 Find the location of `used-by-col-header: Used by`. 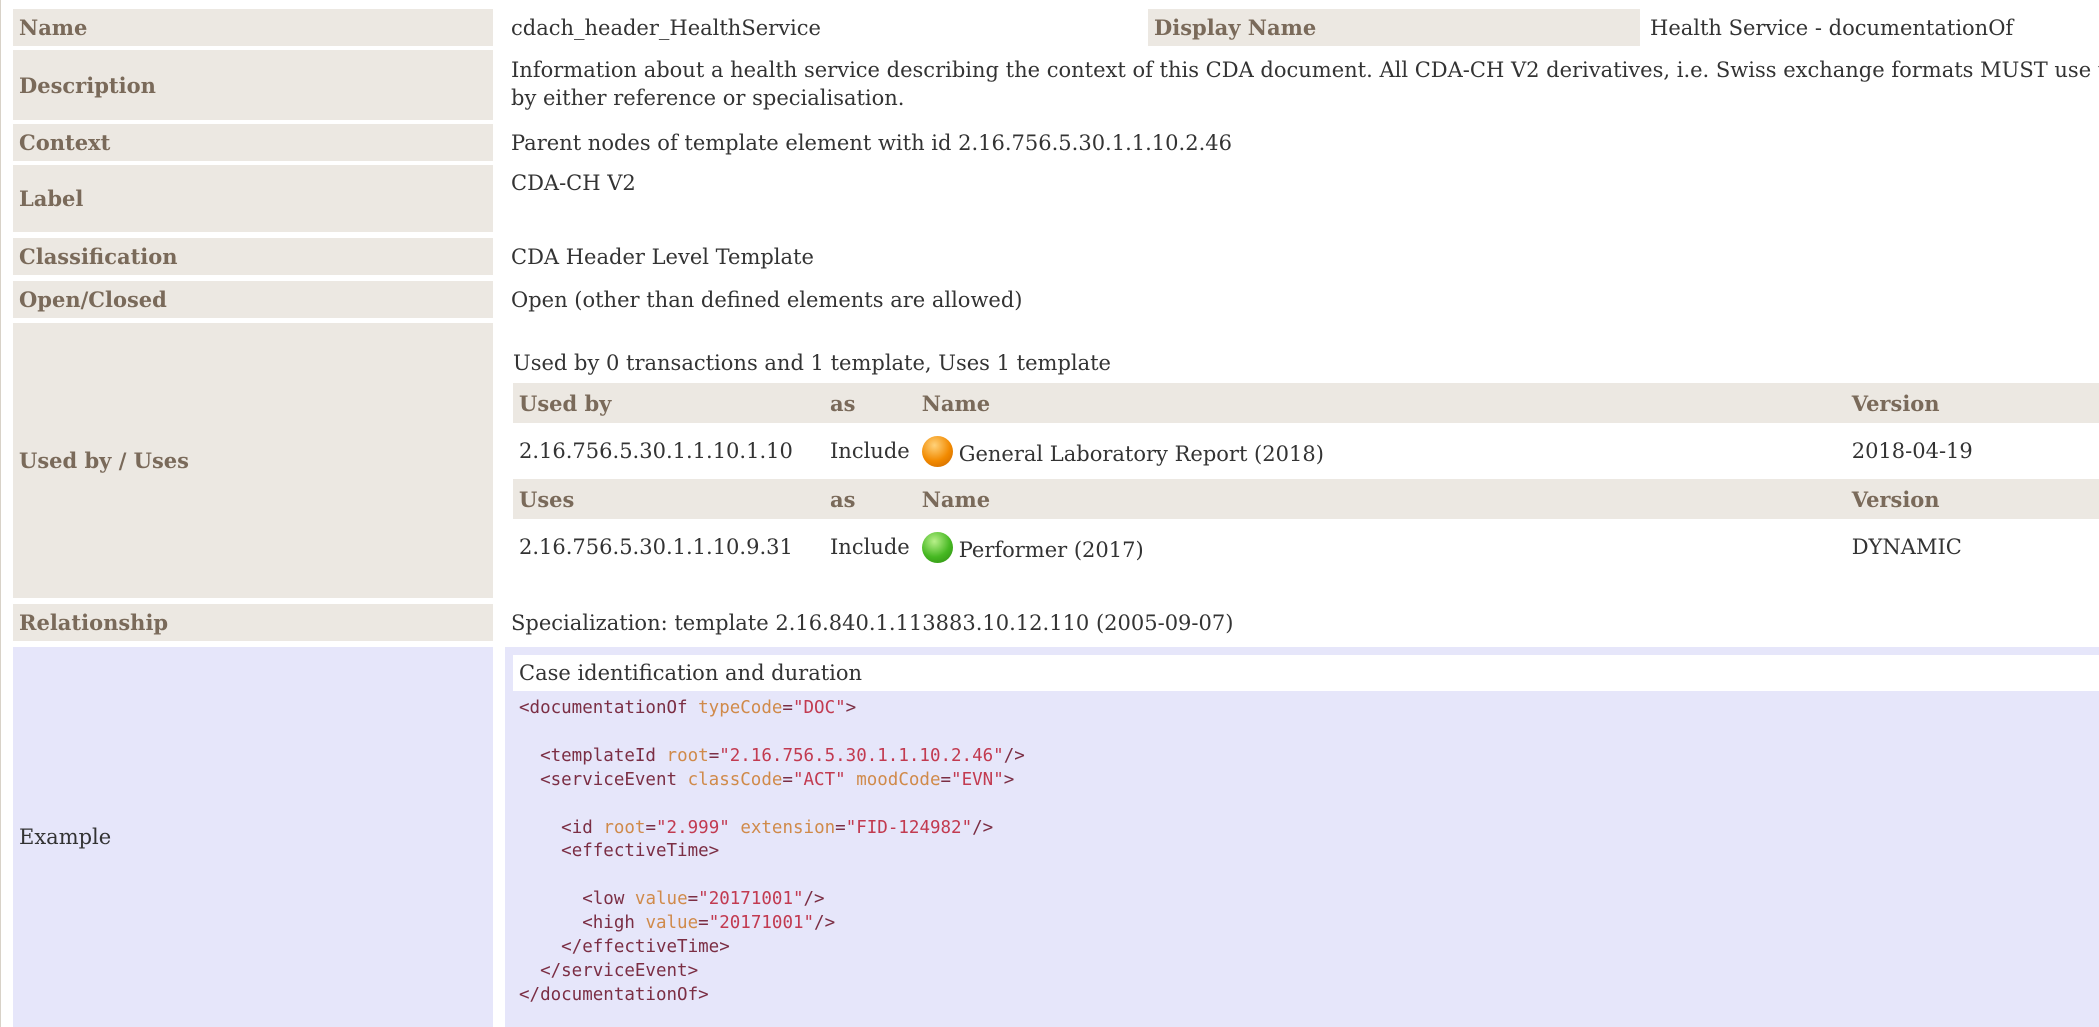

used-by-col-header: Used by is located at coordinates (668, 403).